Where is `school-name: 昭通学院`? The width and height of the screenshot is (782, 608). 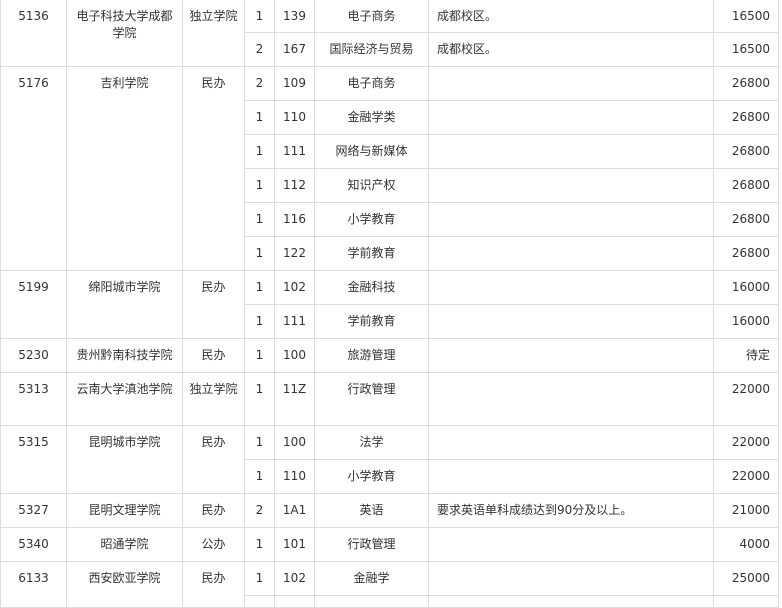
school-name: 昭通学院 is located at coordinates (124, 544).